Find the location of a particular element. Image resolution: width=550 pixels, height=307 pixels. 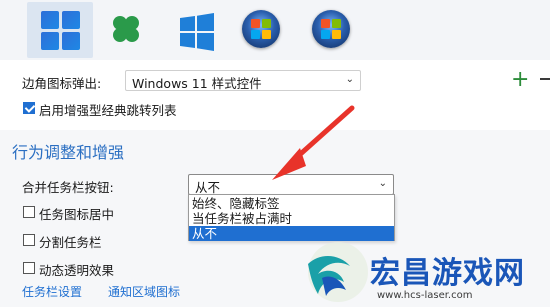

watermark-logo-icon is located at coordinates (338, 272).